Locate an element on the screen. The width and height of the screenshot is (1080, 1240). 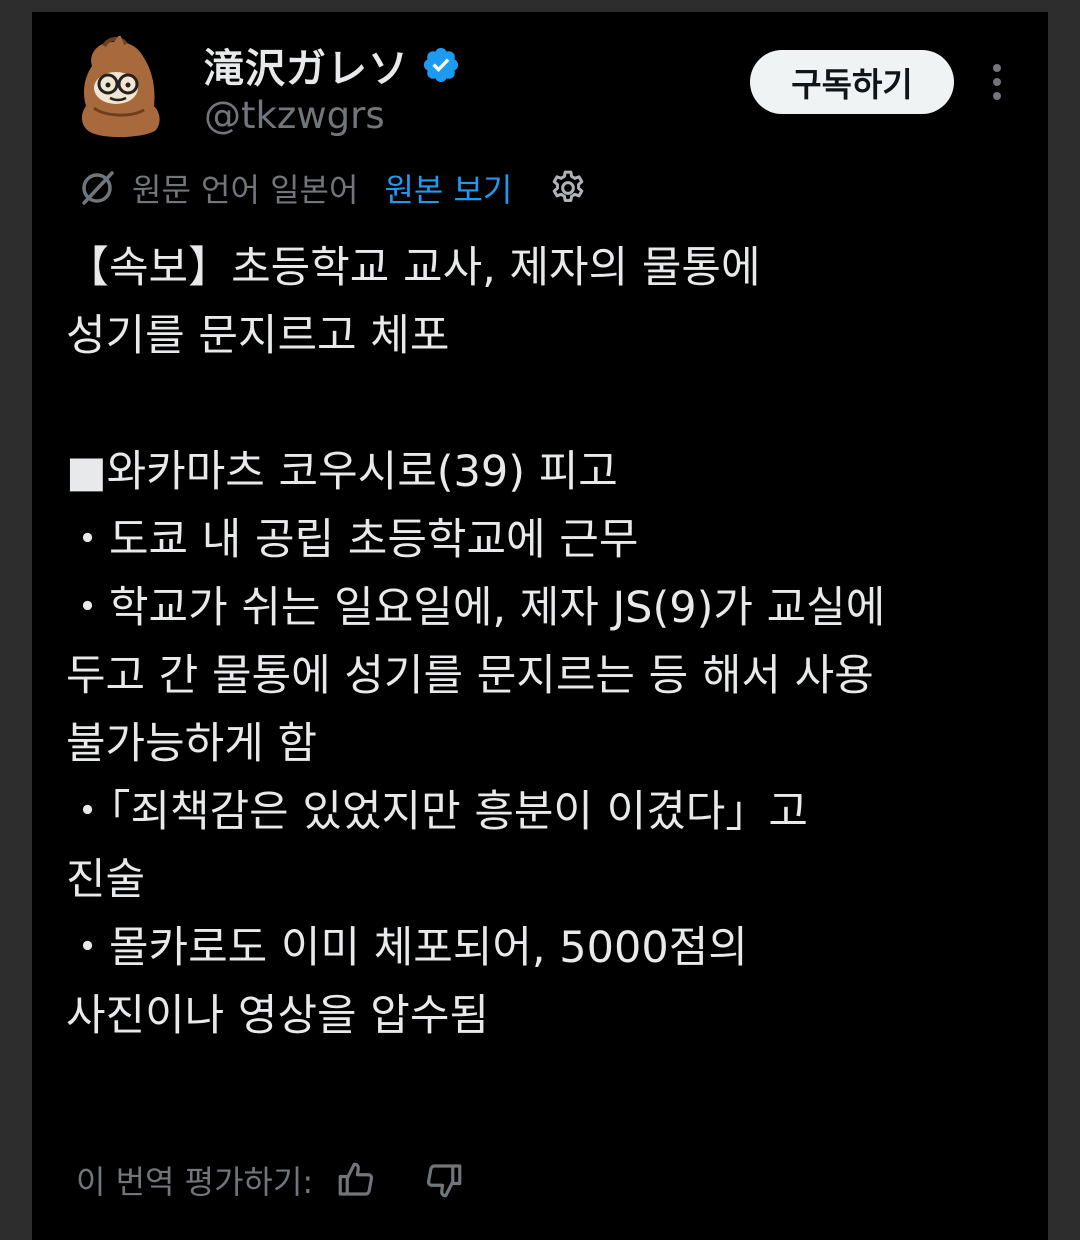
translate-slash-icon is located at coordinates (98, 188).